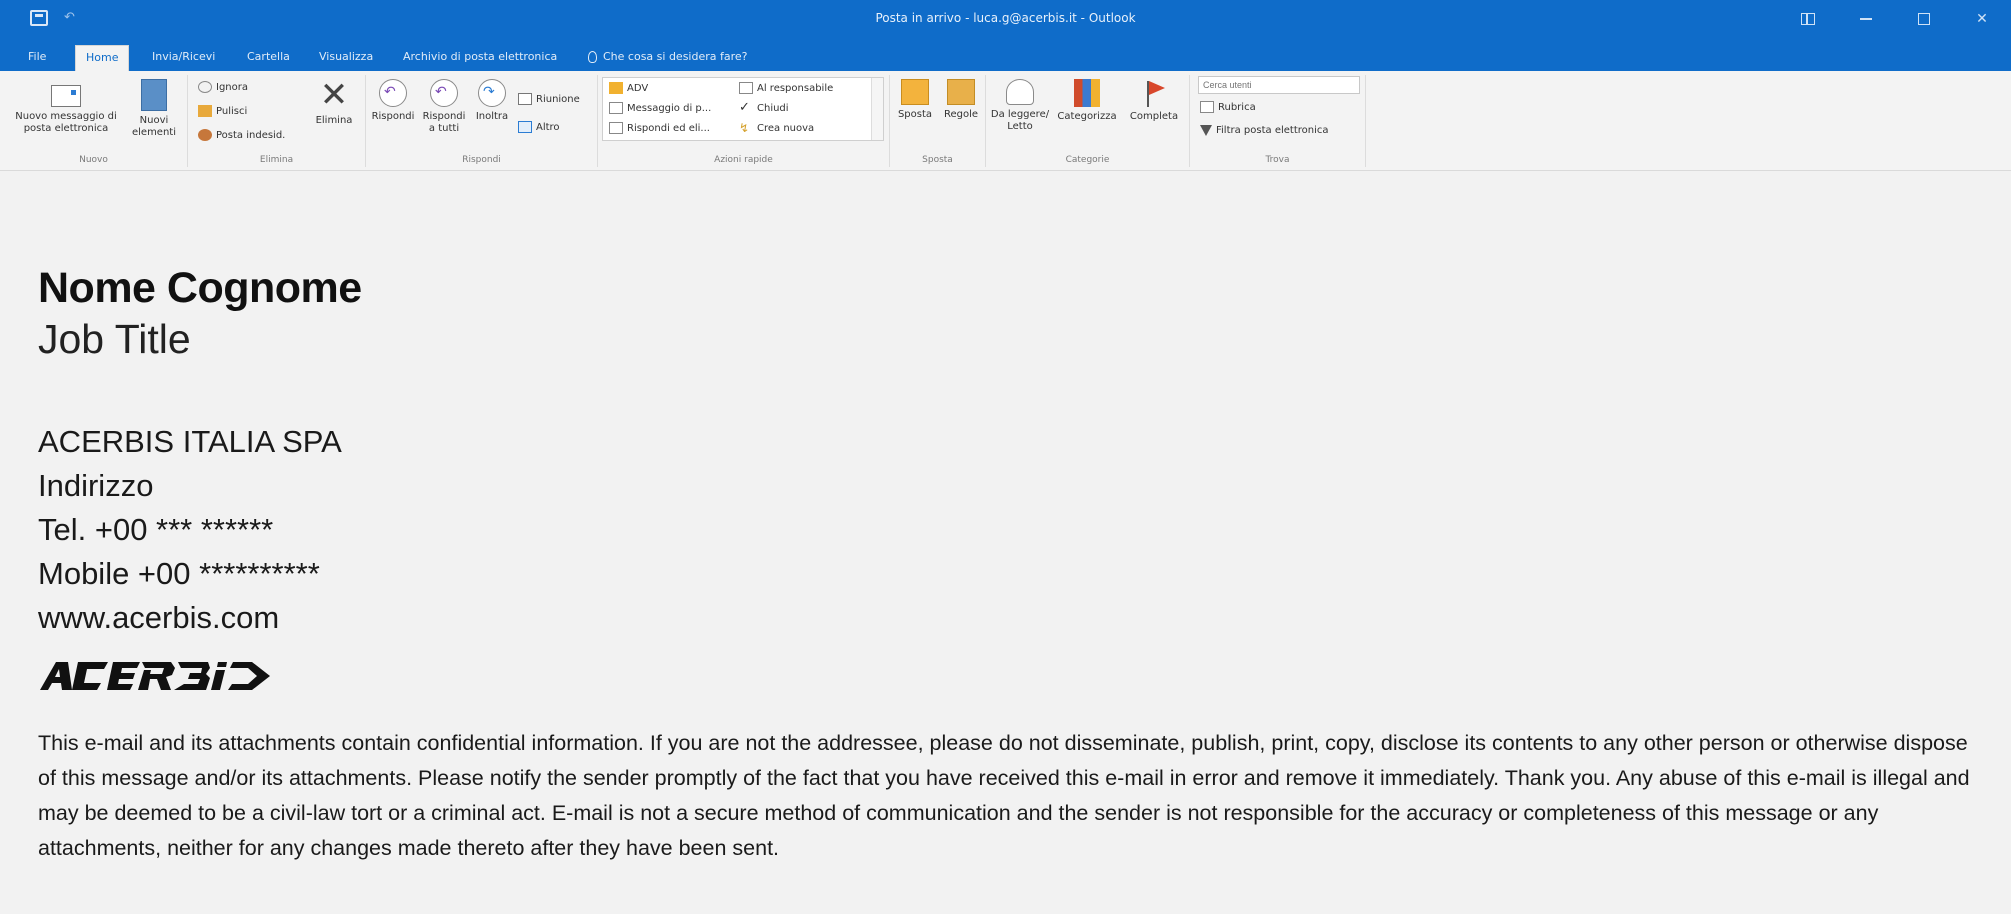 The image size is (2011, 914). Describe the element at coordinates (232, 111) in the screenshot. I see `clean-up-label: Pulisci` at that location.